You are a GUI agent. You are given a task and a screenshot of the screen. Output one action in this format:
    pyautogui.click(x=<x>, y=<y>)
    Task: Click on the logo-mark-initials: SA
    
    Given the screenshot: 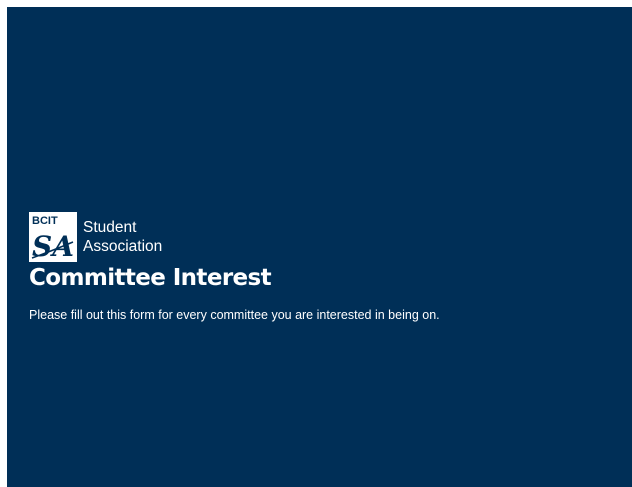 What is the action you would take?
    pyautogui.click(x=53, y=246)
    